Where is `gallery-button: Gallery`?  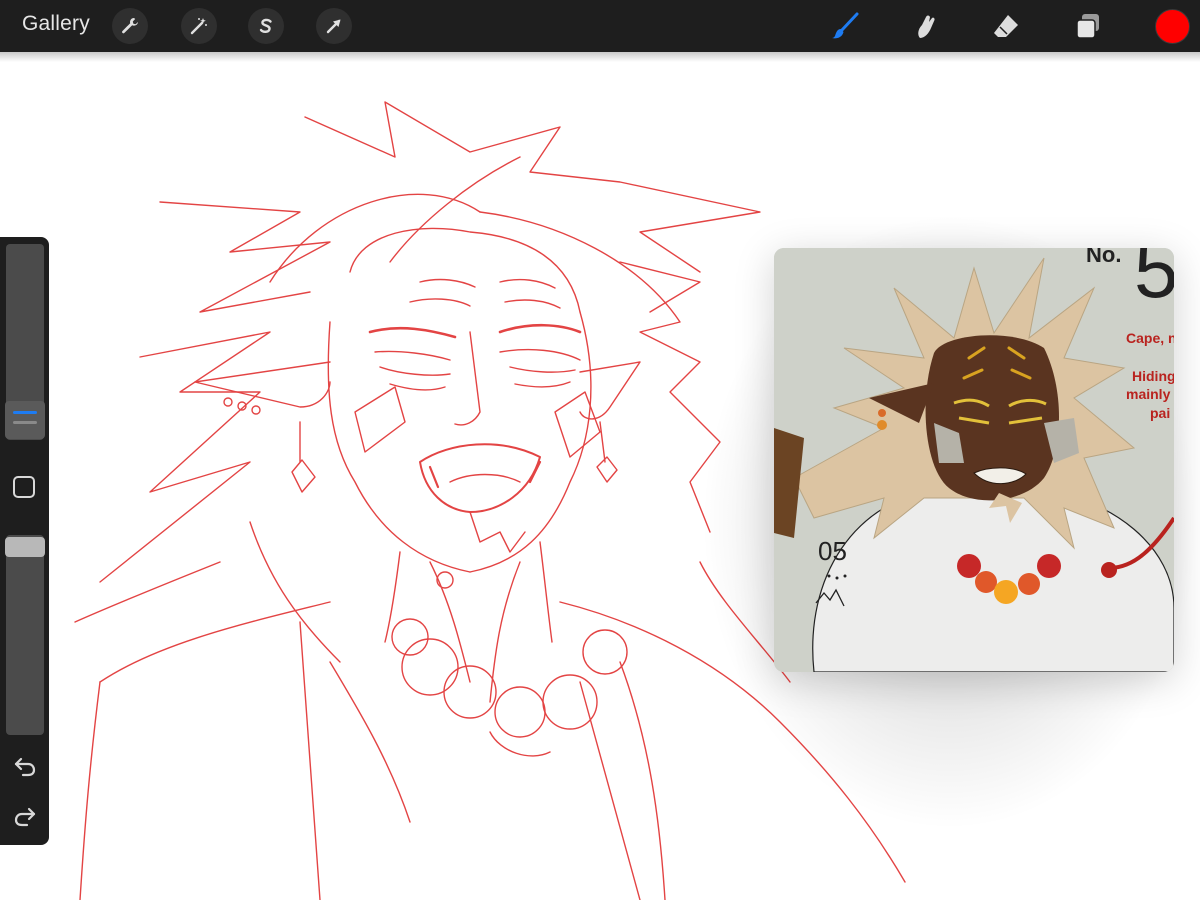
gallery-button: Gallery is located at coordinates (56, 24).